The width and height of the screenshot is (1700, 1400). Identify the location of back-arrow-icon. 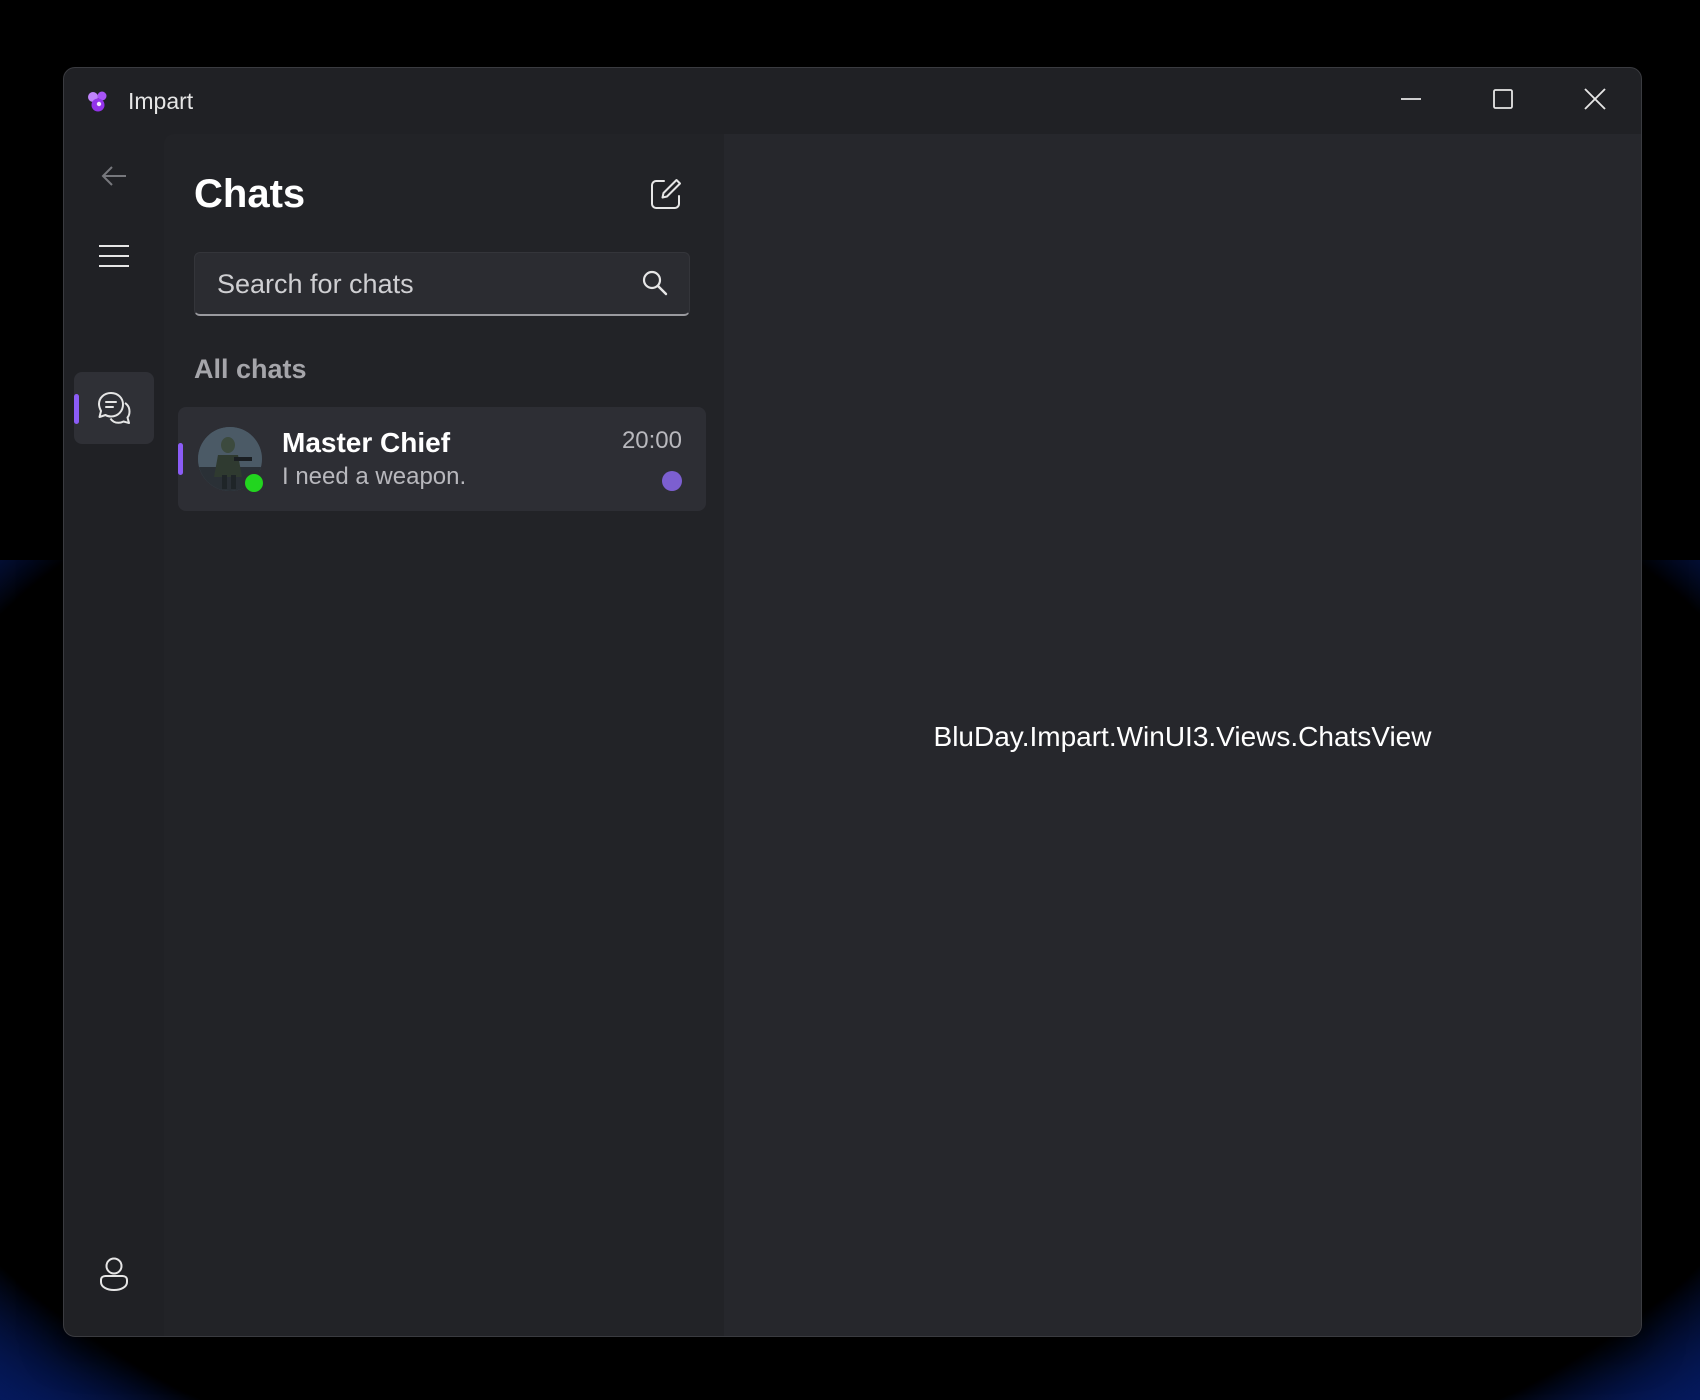
(113, 176).